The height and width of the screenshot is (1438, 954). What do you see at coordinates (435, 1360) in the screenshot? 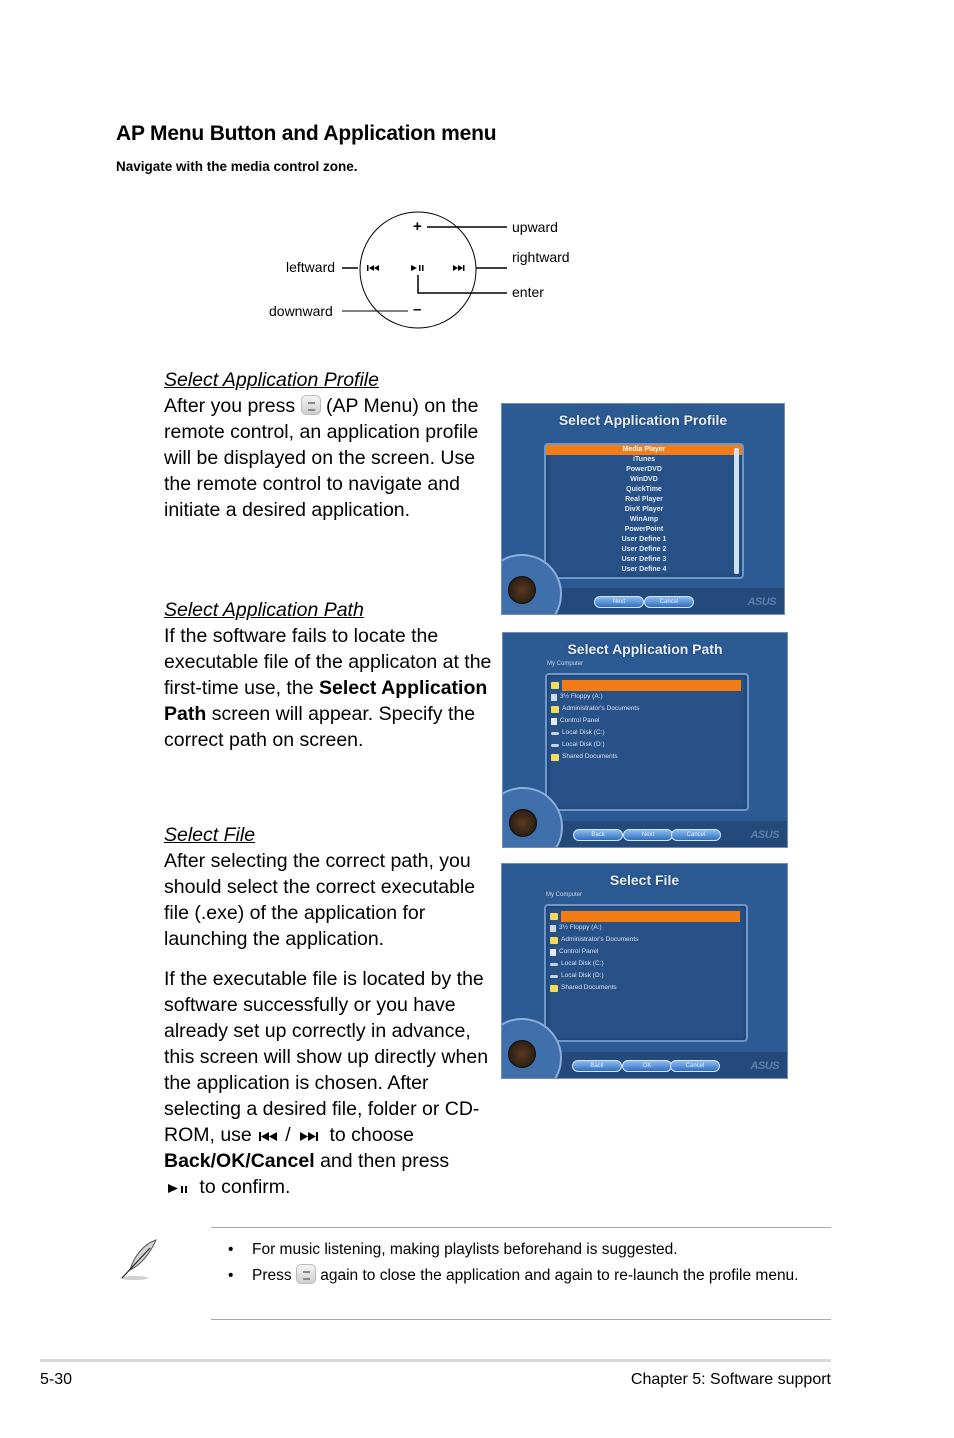
I see `footer-divider` at bounding box center [435, 1360].